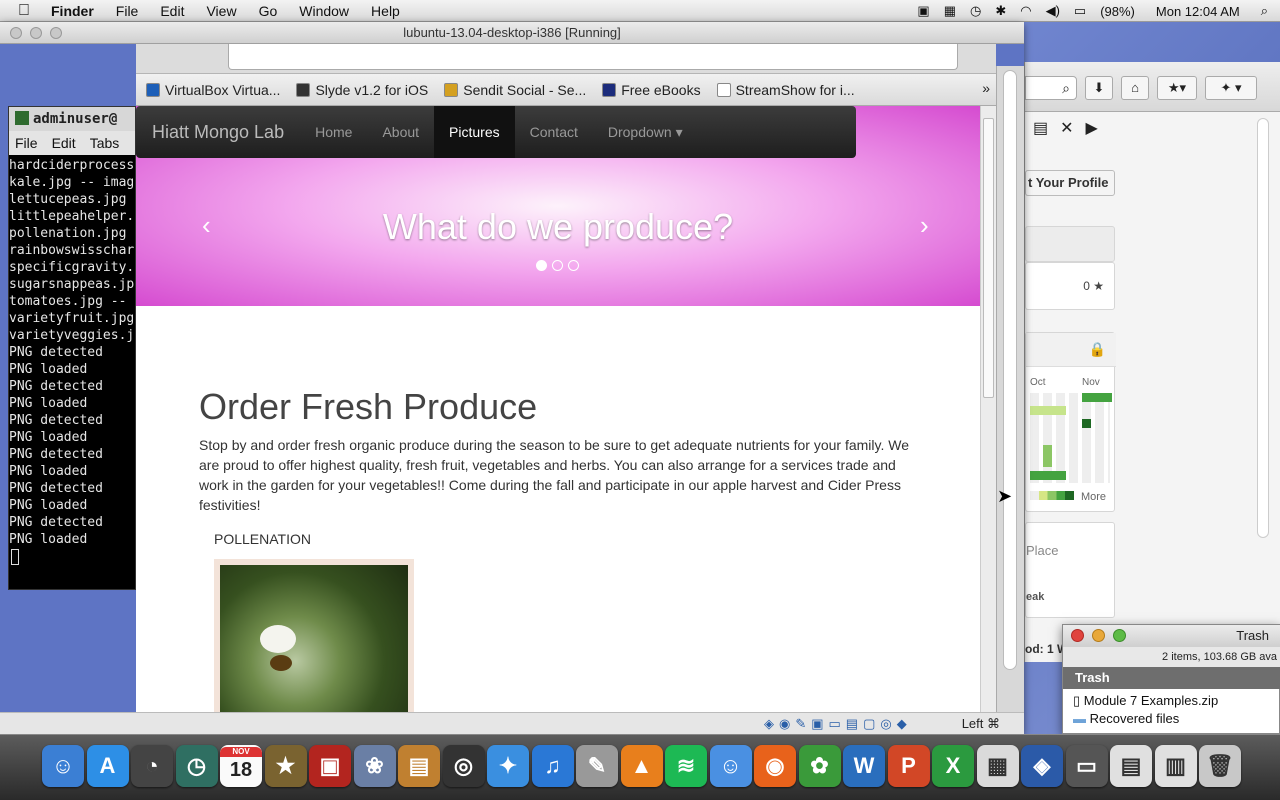 The image size is (1280, 800). What do you see at coordinates (63, 766) in the screenshot?
I see `finder-icon: ☺` at bounding box center [63, 766].